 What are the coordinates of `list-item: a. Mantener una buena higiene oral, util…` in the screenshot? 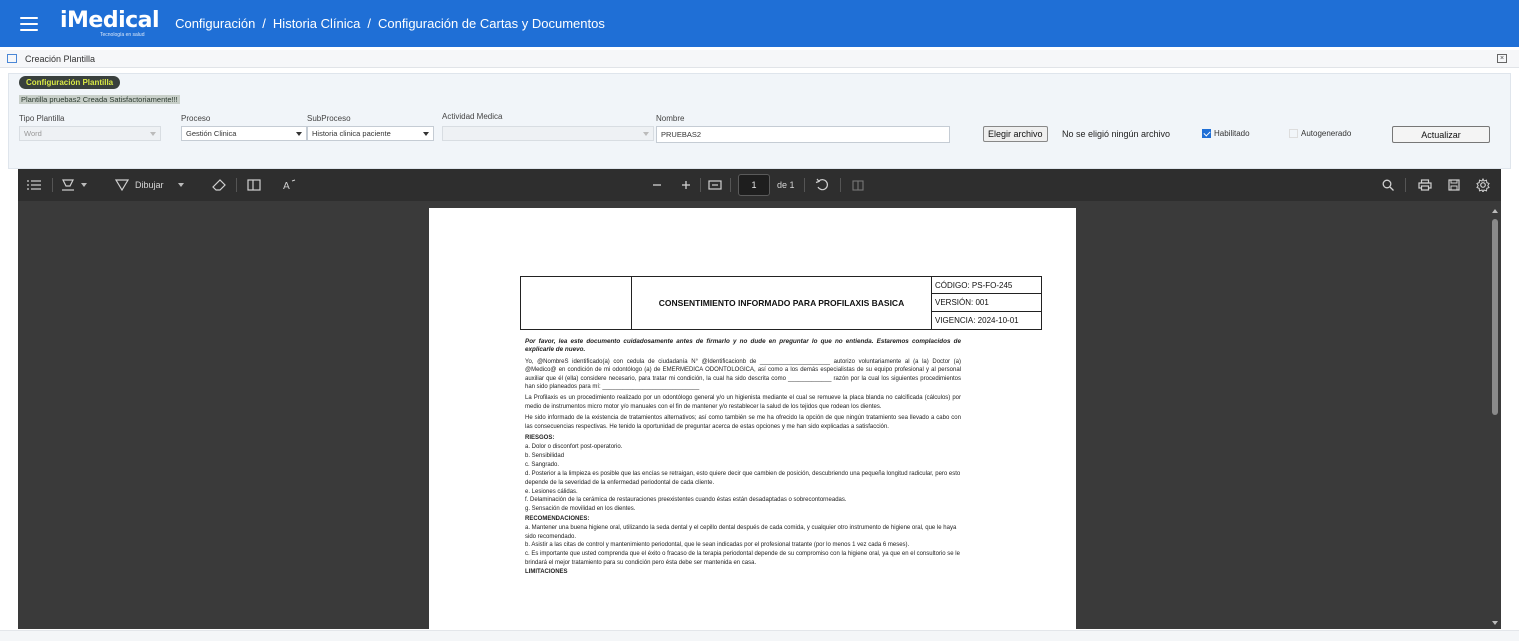 It's located at (741, 532).